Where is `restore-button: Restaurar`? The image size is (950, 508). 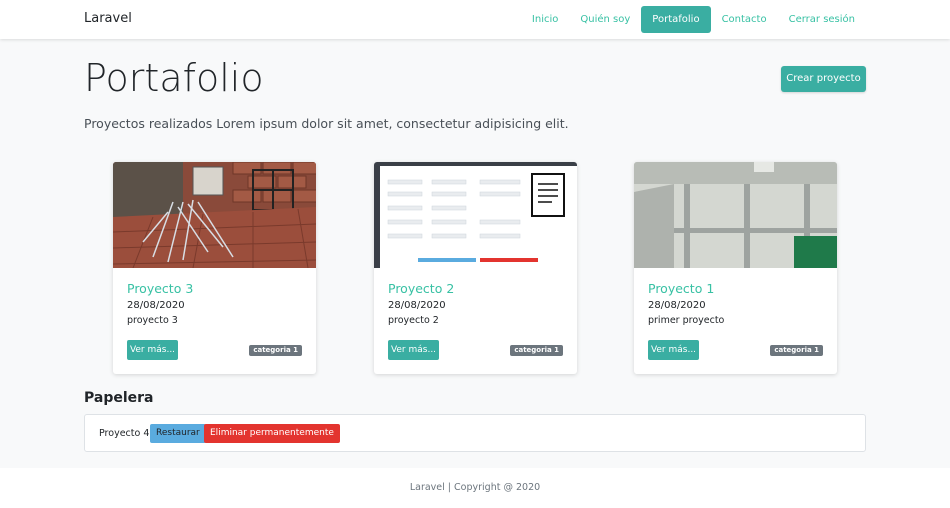
restore-button: Restaurar is located at coordinates (178, 433).